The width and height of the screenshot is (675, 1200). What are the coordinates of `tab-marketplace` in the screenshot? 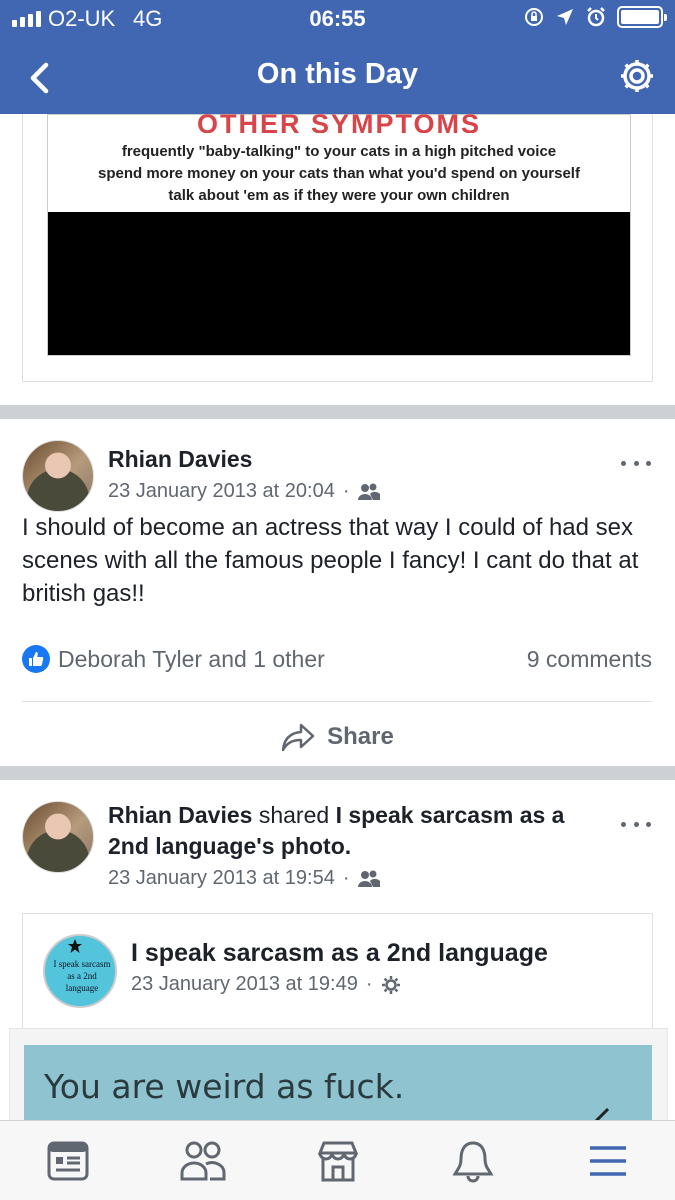 It's located at (338, 1161).